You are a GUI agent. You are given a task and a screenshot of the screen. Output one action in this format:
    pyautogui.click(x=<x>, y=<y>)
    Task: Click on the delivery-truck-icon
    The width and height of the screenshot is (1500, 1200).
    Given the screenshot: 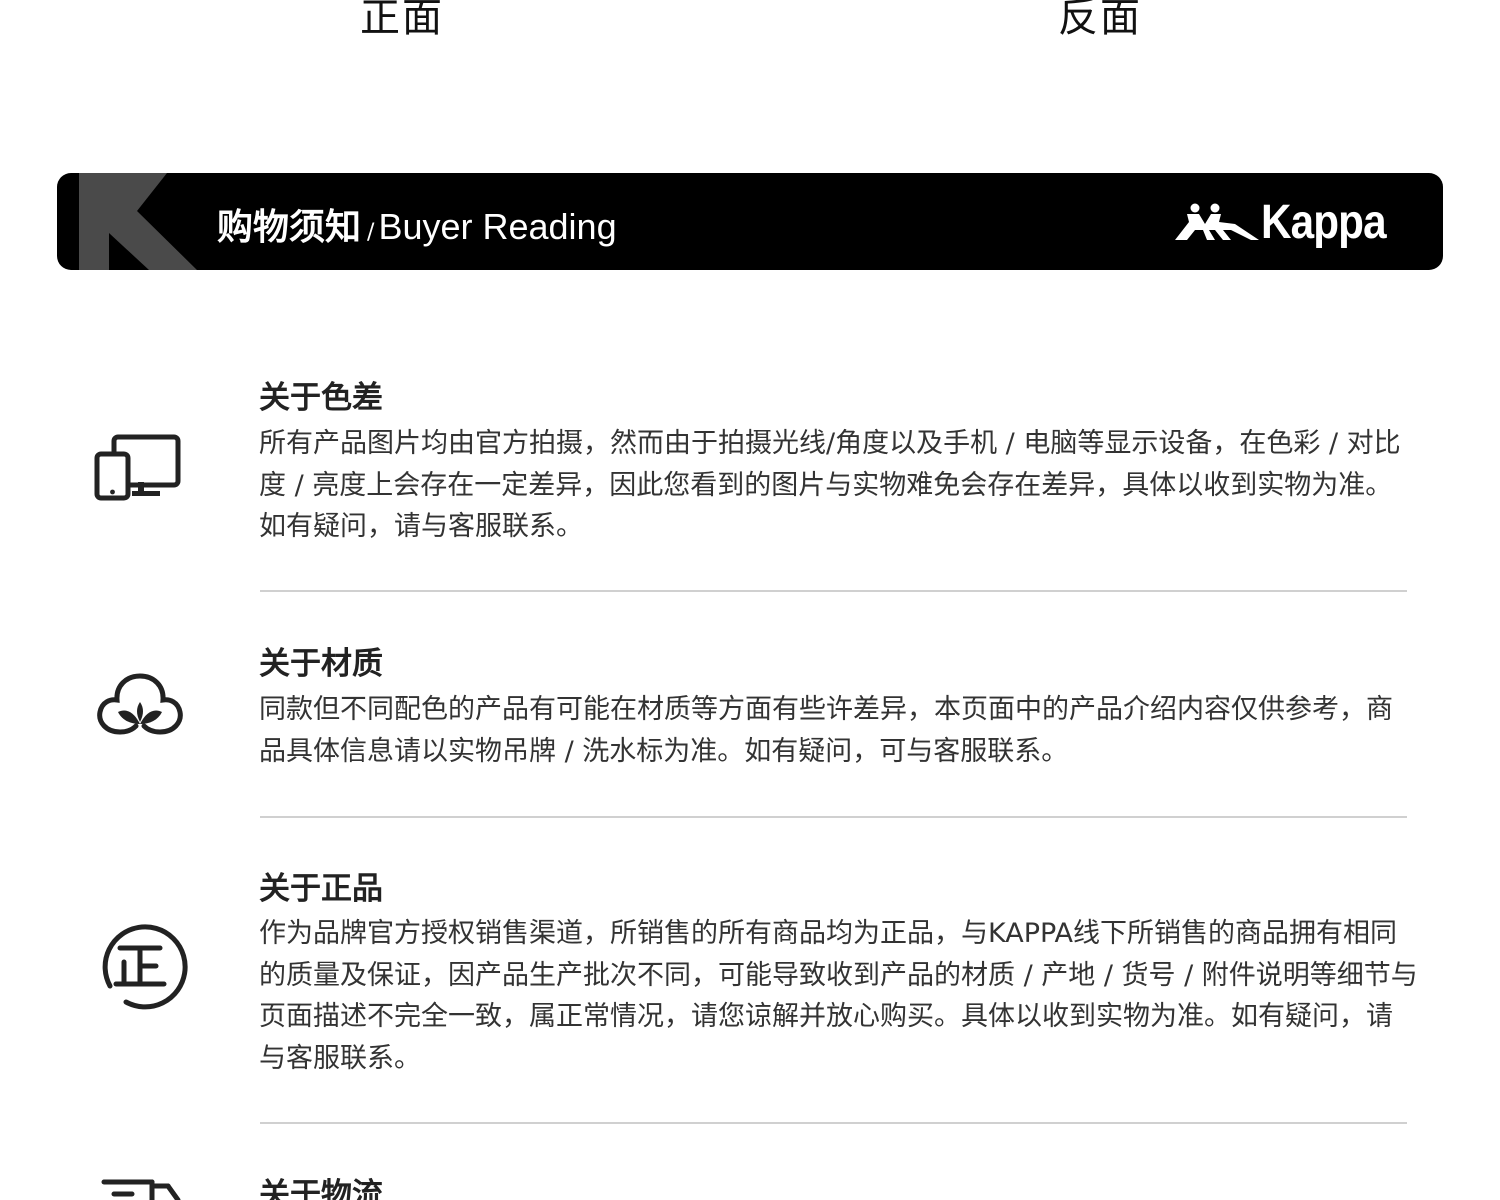 What is the action you would take?
    pyautogui.click(x=141, y=1189)
    